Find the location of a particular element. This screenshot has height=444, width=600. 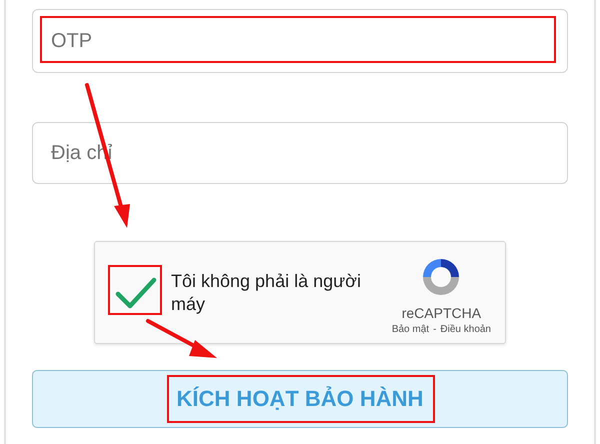

input-field: OTP is located at coordinates (300, 41).